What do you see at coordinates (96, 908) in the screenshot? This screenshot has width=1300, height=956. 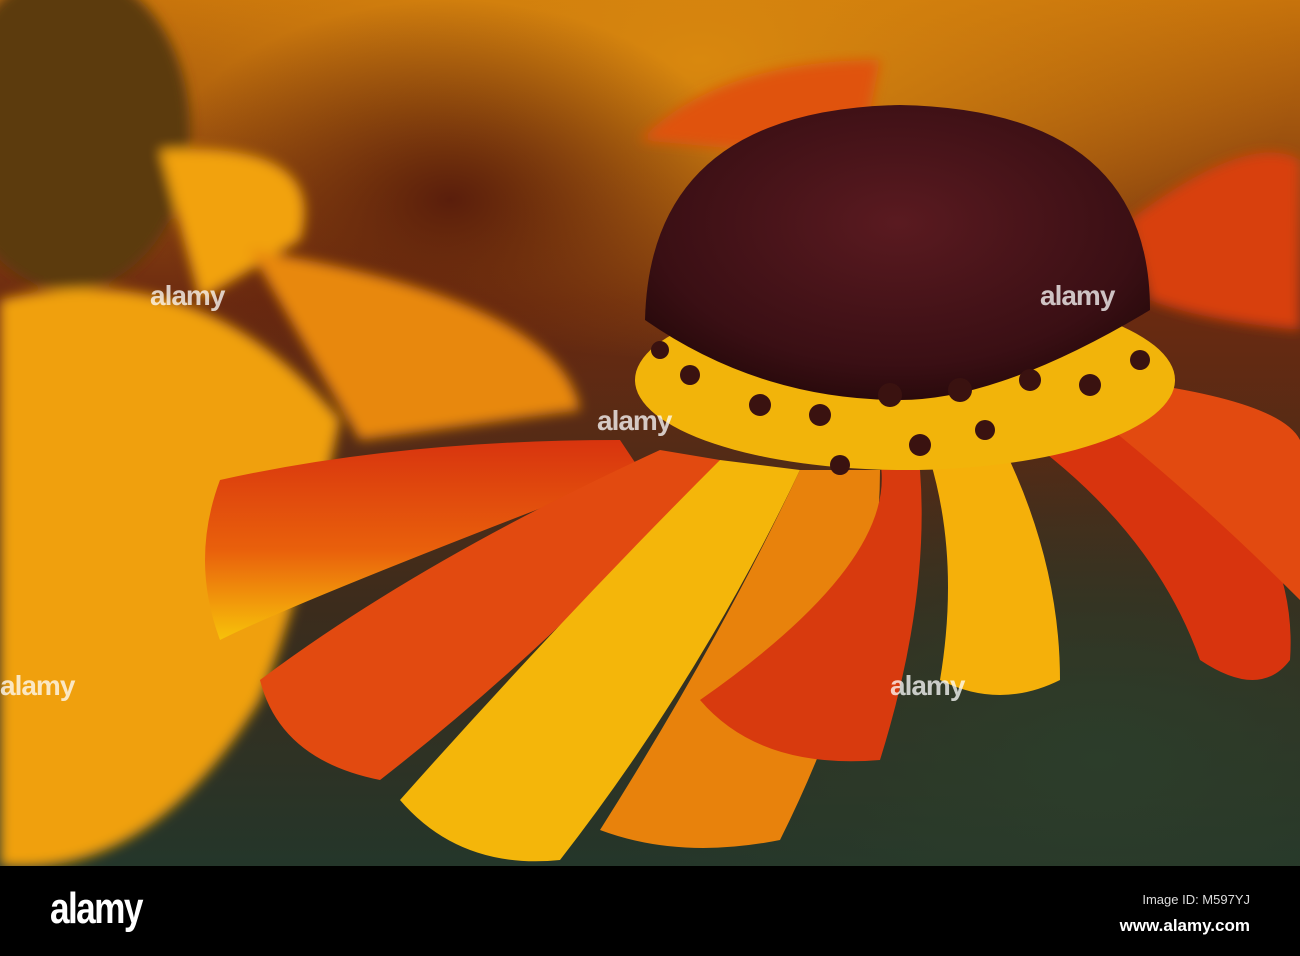 I see `alamy-logo: alamy` at bounding box center [96, 908].